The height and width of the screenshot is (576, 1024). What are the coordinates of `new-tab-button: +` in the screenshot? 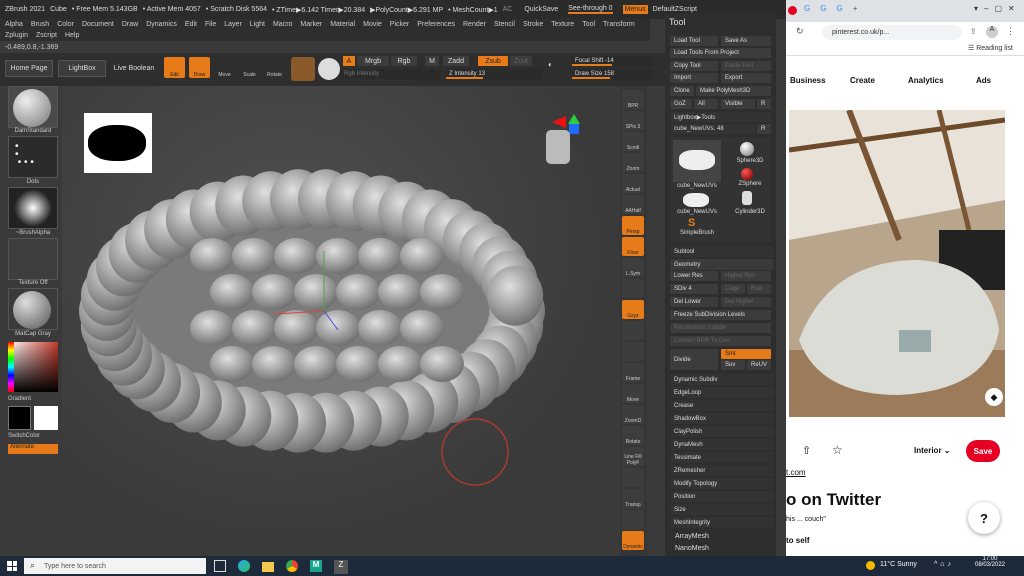 It's located at (855, 13).